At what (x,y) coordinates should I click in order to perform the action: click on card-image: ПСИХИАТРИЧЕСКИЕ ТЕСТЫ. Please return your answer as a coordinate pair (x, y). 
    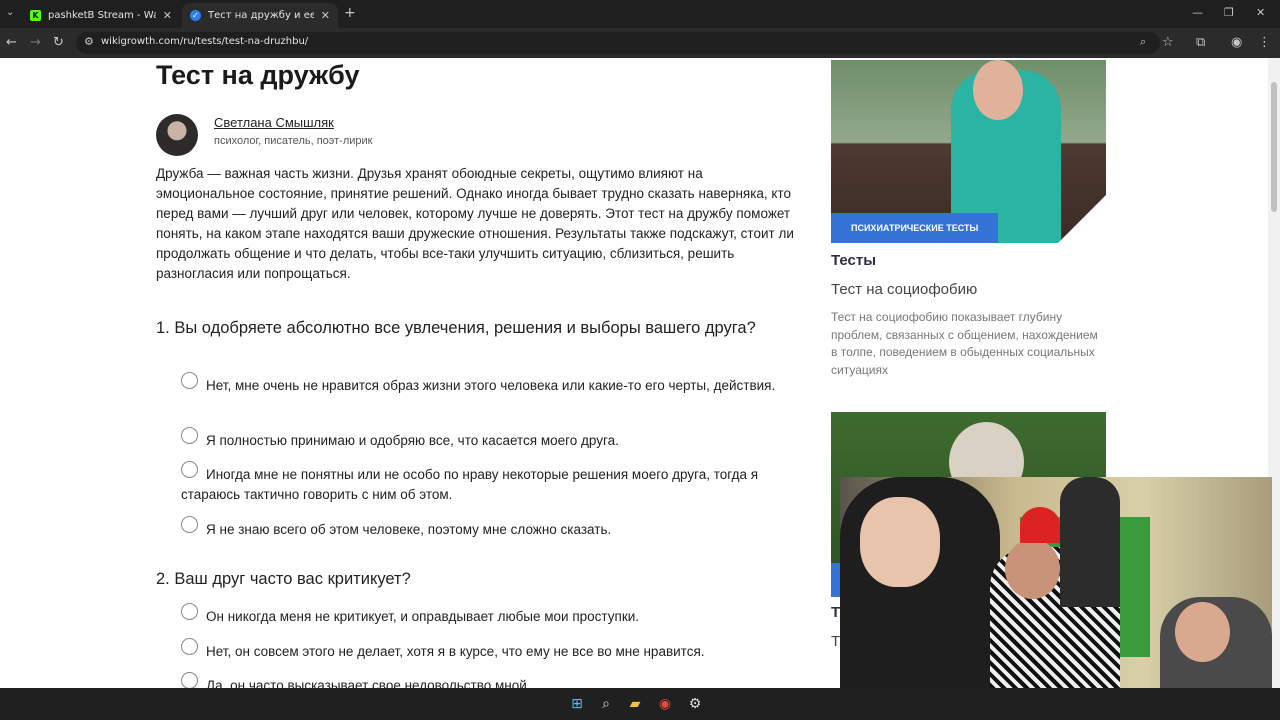
    Looking at the image, I should click on (968, 151).